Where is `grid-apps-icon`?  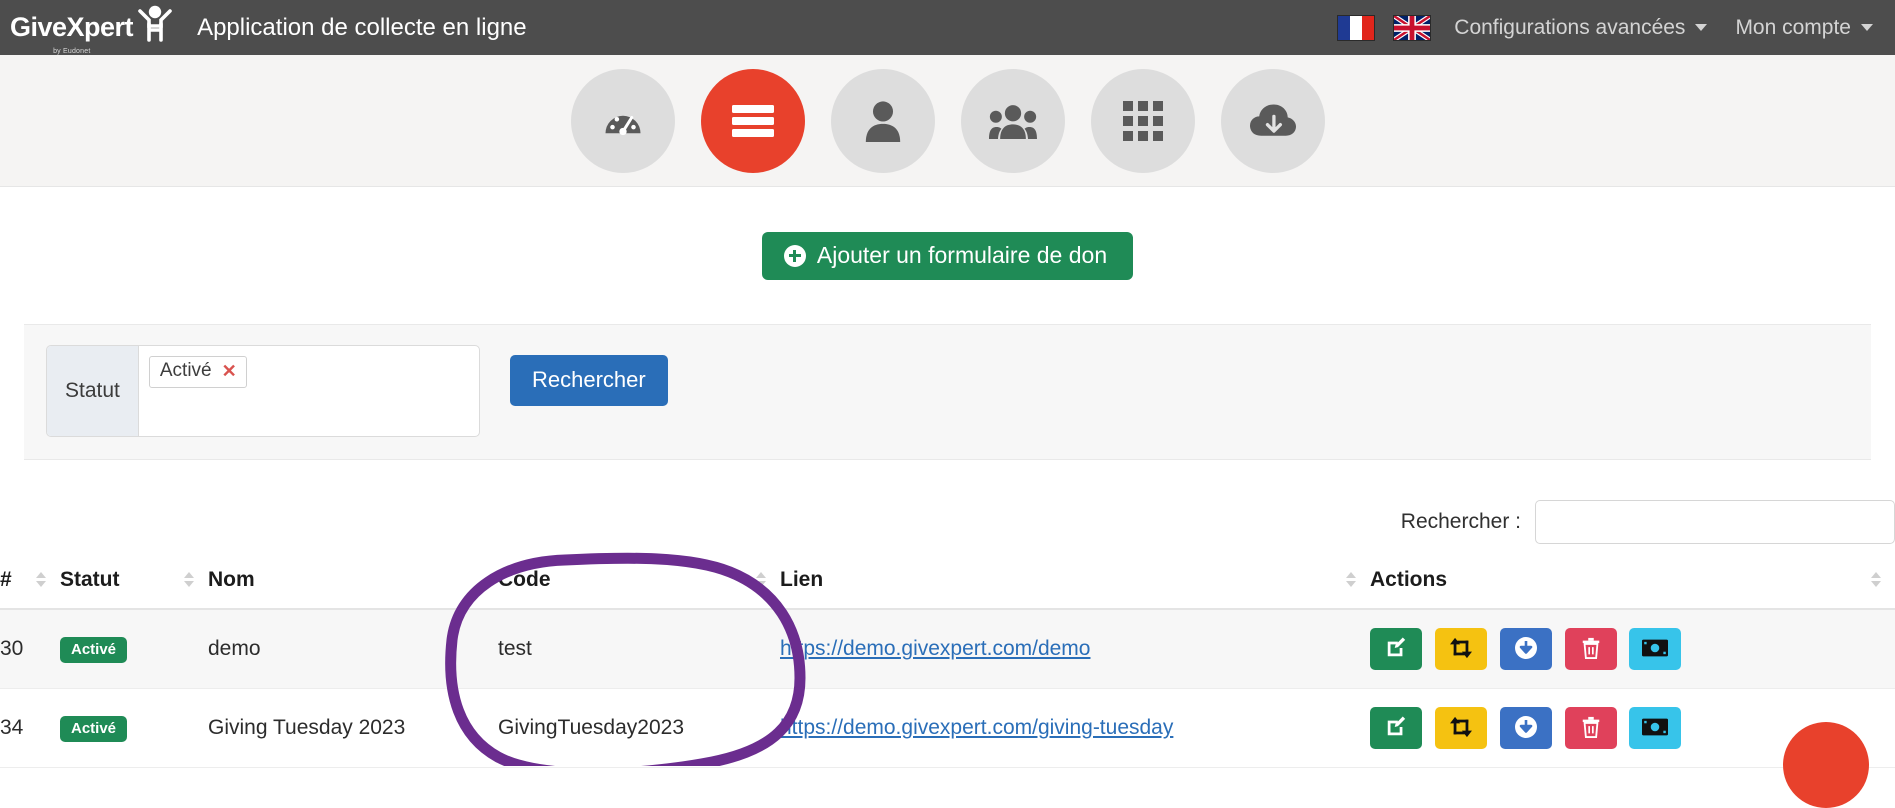
grid-apps-icon is located at coordinates (1143, 121).